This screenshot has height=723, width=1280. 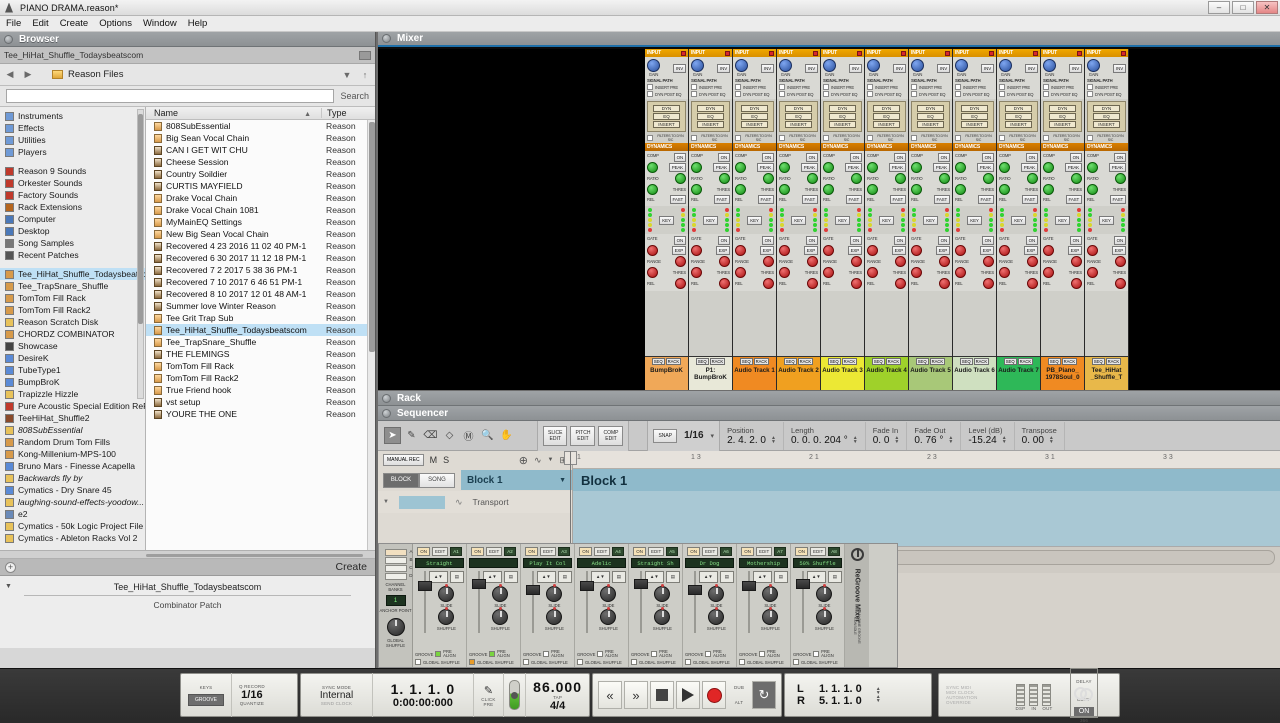 I want to click on menu-help: Help, so click(x=198, y=23).